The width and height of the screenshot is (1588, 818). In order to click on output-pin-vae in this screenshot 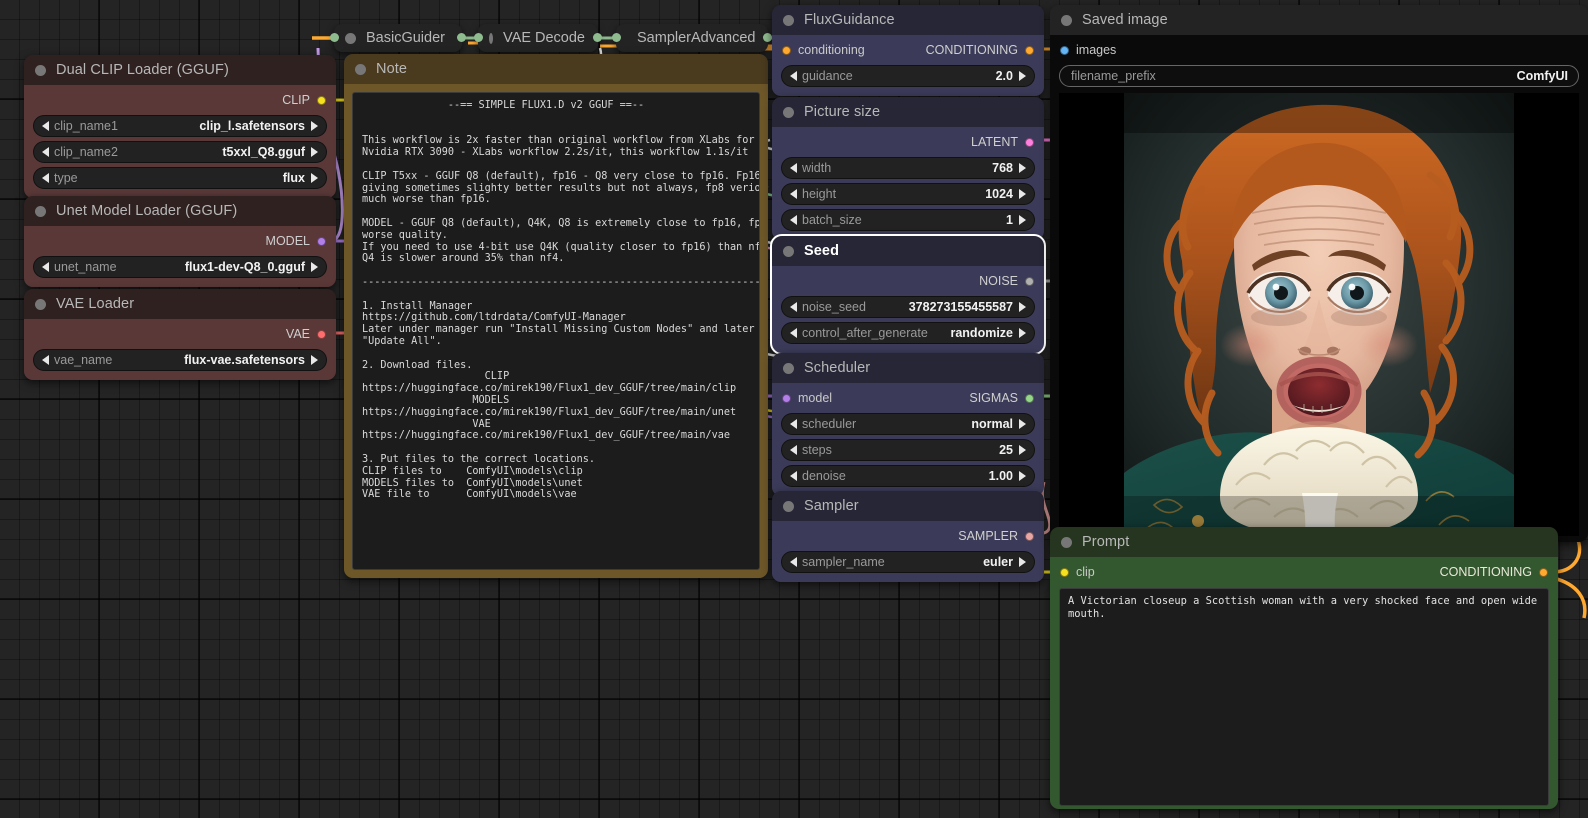, I will do `click(321, 334)`.